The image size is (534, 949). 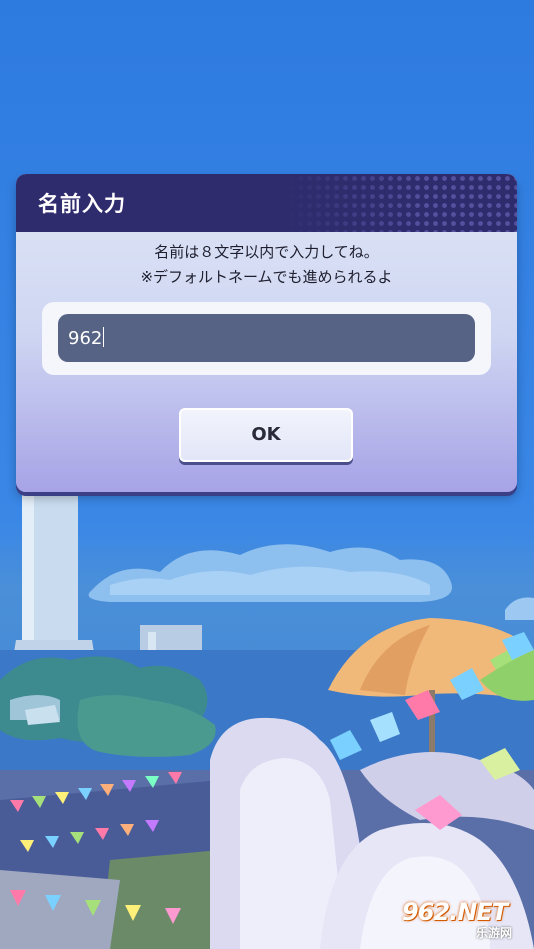 I want to click on watermark-brand: 962.NET, so click(x=455, y=912).